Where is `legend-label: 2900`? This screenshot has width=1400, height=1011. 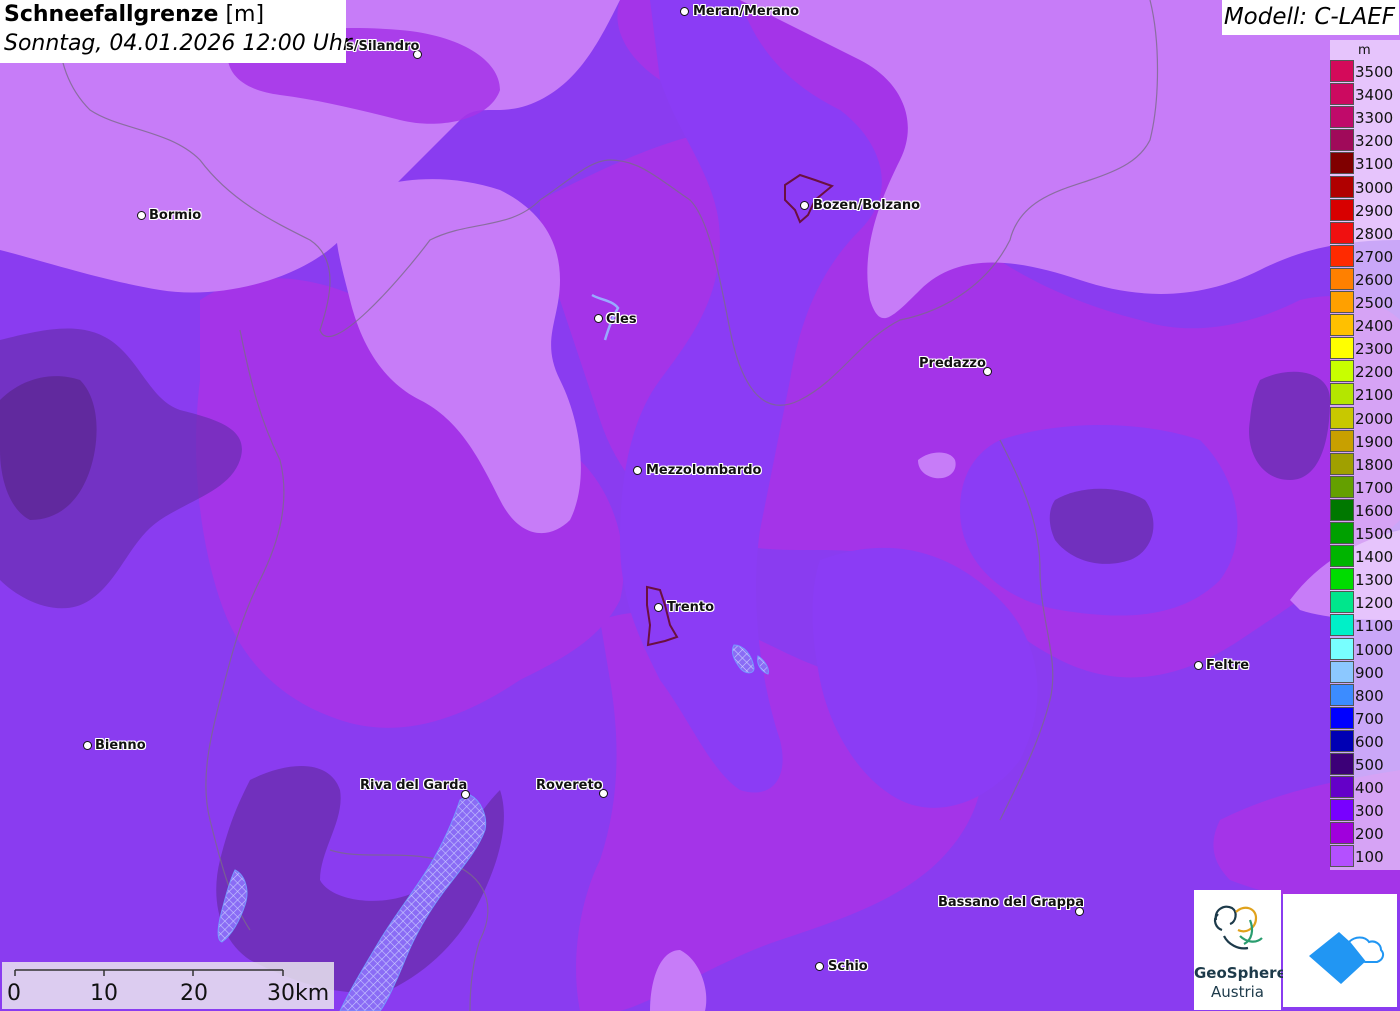 legend-label: 2900 is located at coordinates (1374, 210).